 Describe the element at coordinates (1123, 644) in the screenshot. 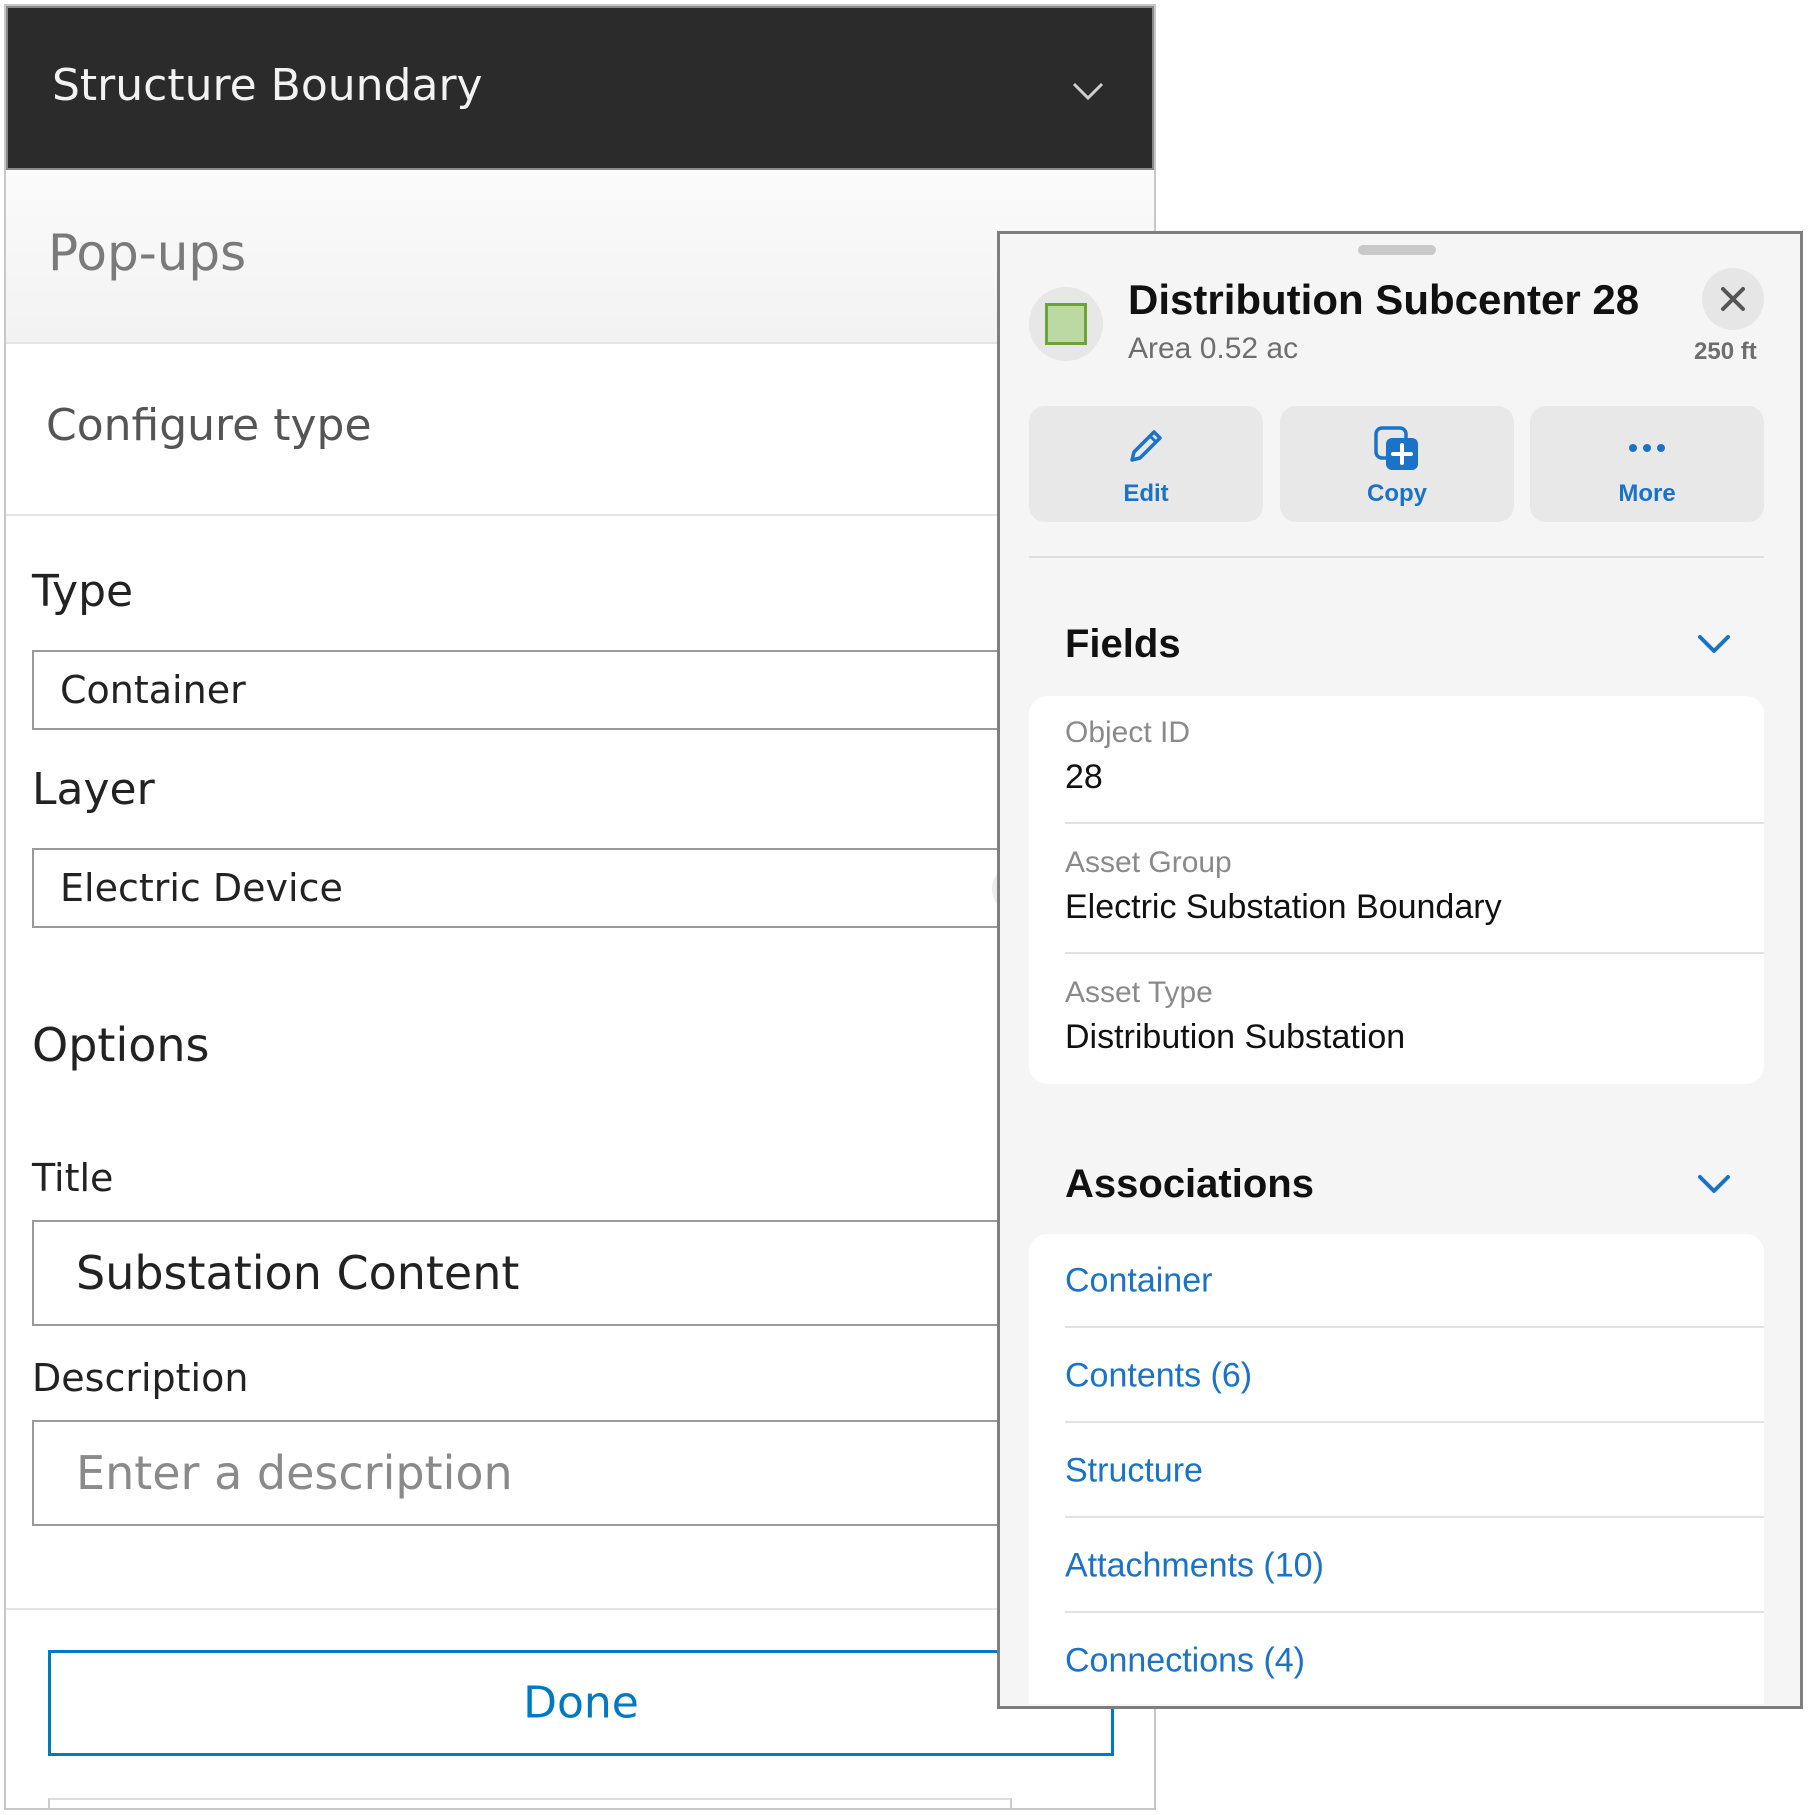

I see `fields-section-title: Fields` at that location.